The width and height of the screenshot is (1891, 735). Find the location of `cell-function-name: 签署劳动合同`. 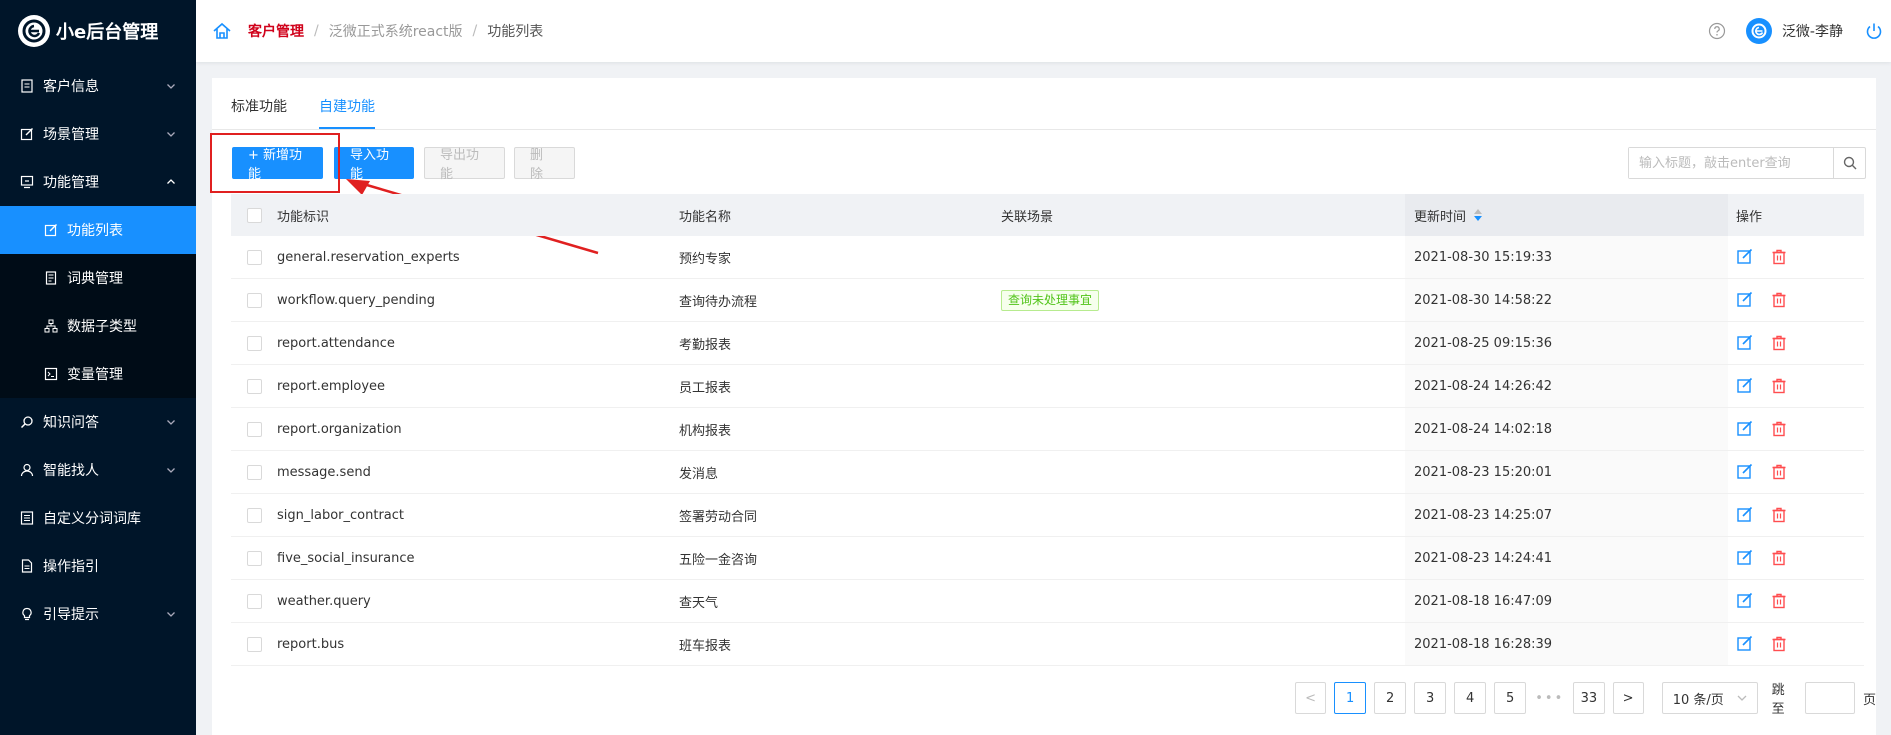

cell-function-name: 签署劳动合同 is located at coordinates (718, 517).